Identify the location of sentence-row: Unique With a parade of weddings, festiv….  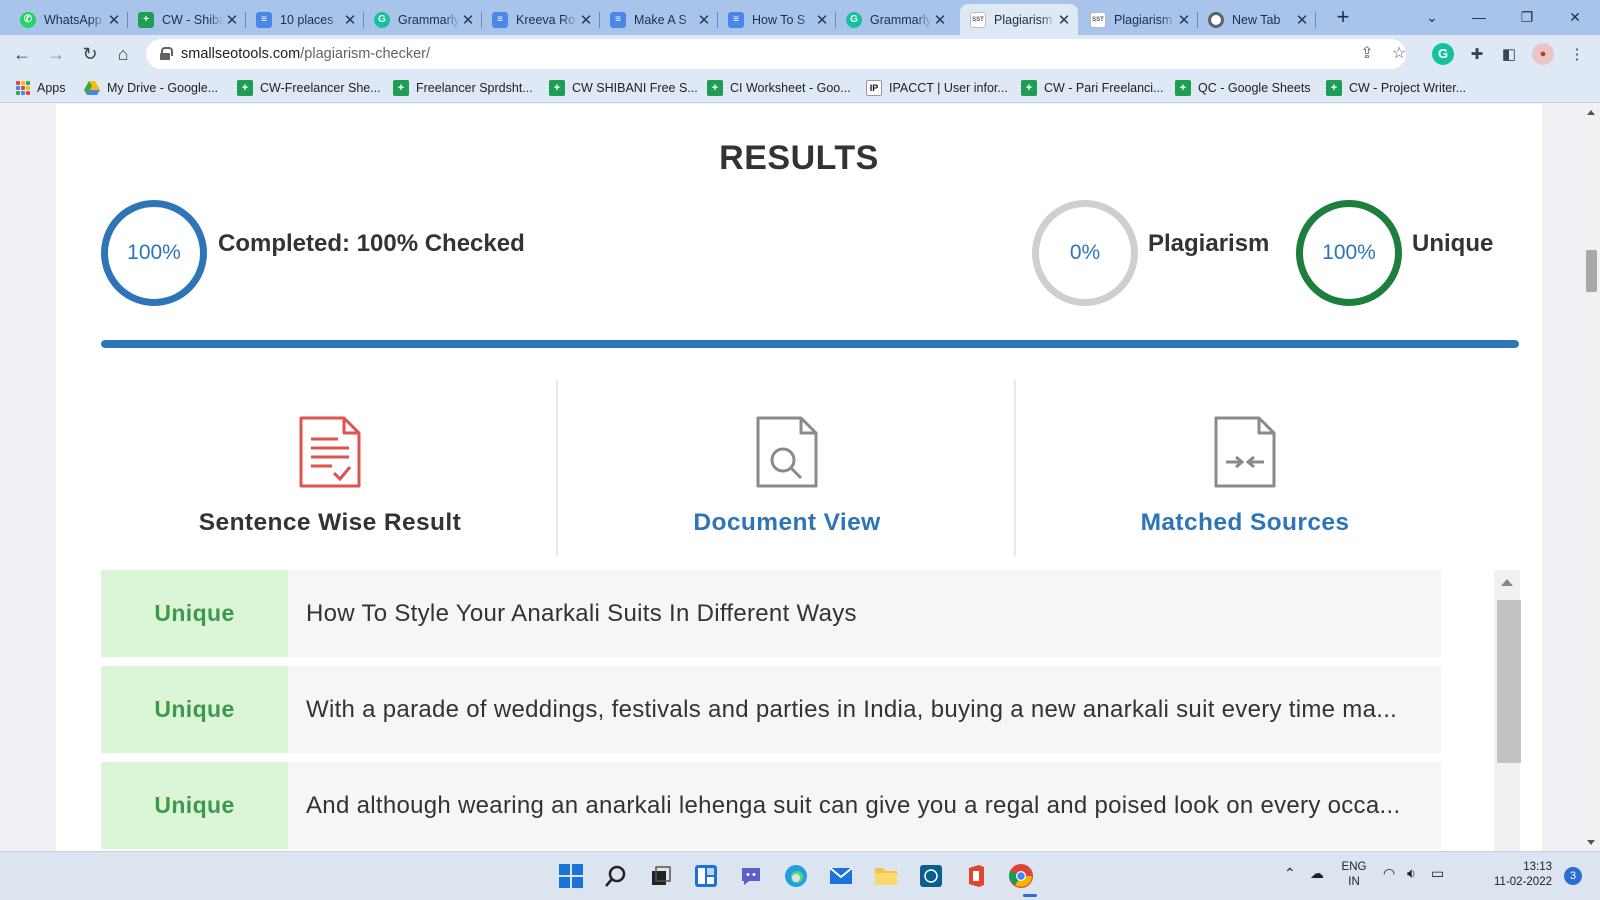
(771, 709).